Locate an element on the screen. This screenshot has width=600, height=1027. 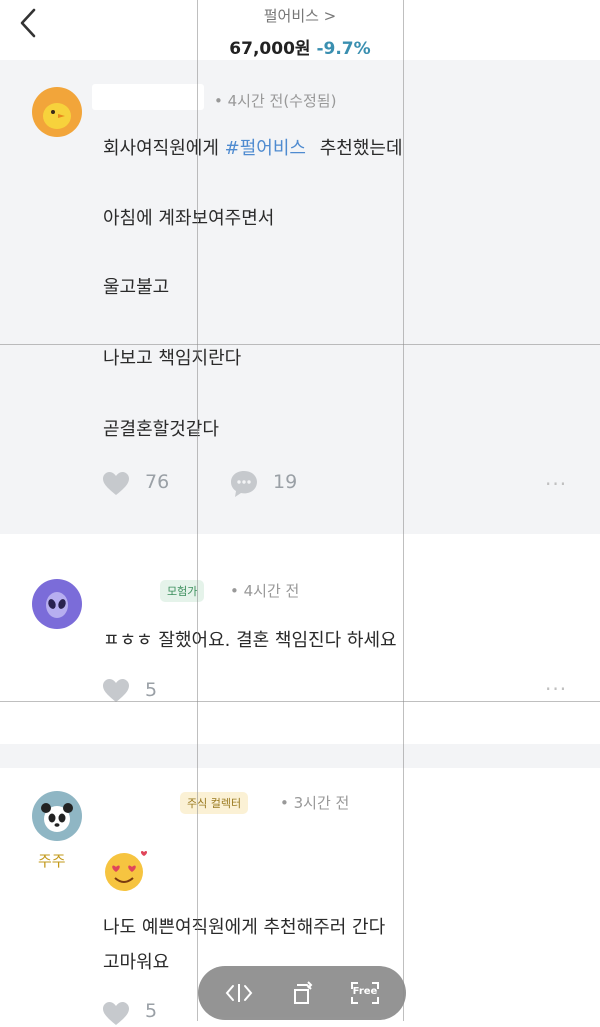
post-line-5: 곧결혼할것같다 is located at coordinates (161, 429).